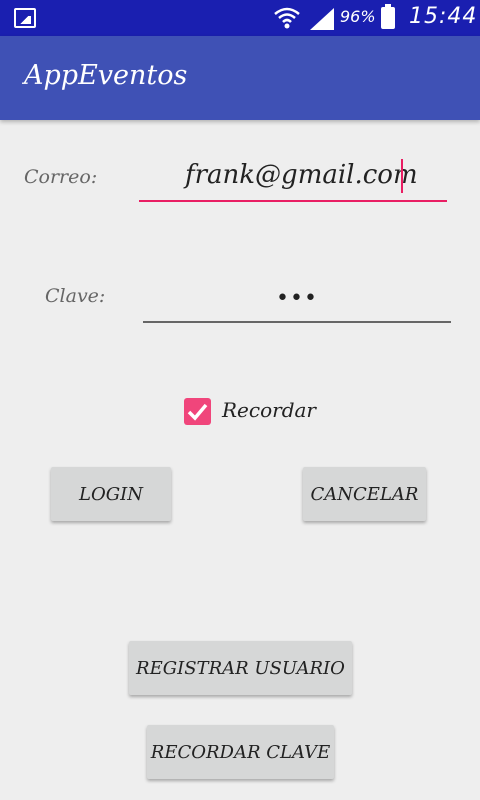 The image size is (480, 800). What do you see at coordinates (106, 75) in the screenshot?
I see `app-title: AppEventos` at bounding box center [106, 75].